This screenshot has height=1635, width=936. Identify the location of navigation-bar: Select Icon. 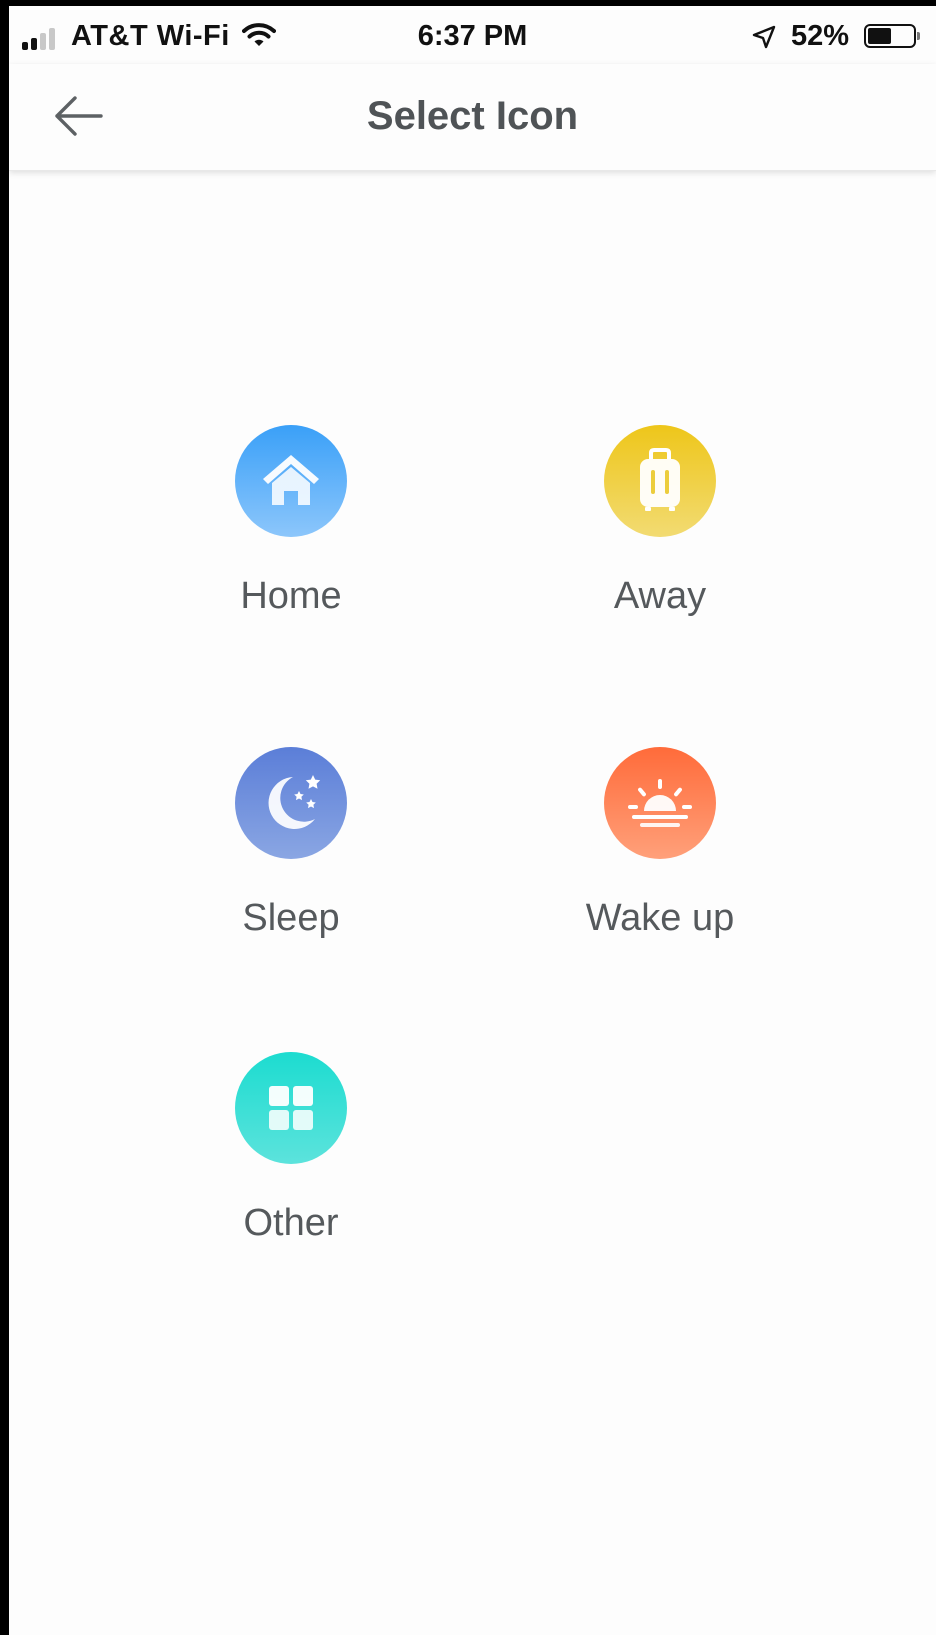
(472, 117).